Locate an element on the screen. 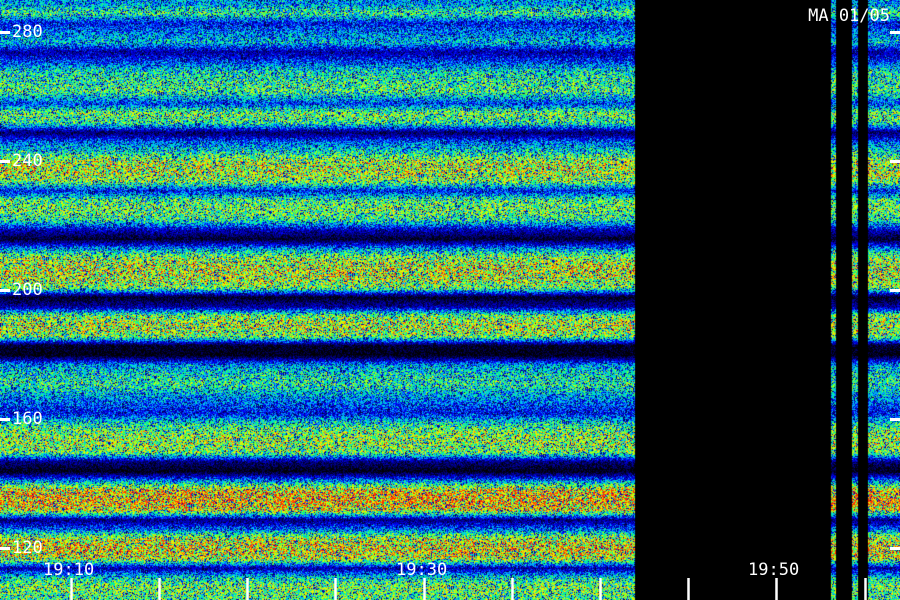 This screenshot has height=600, width=900. y-tick-label-200: 200 is located at coordinates (27, 290).